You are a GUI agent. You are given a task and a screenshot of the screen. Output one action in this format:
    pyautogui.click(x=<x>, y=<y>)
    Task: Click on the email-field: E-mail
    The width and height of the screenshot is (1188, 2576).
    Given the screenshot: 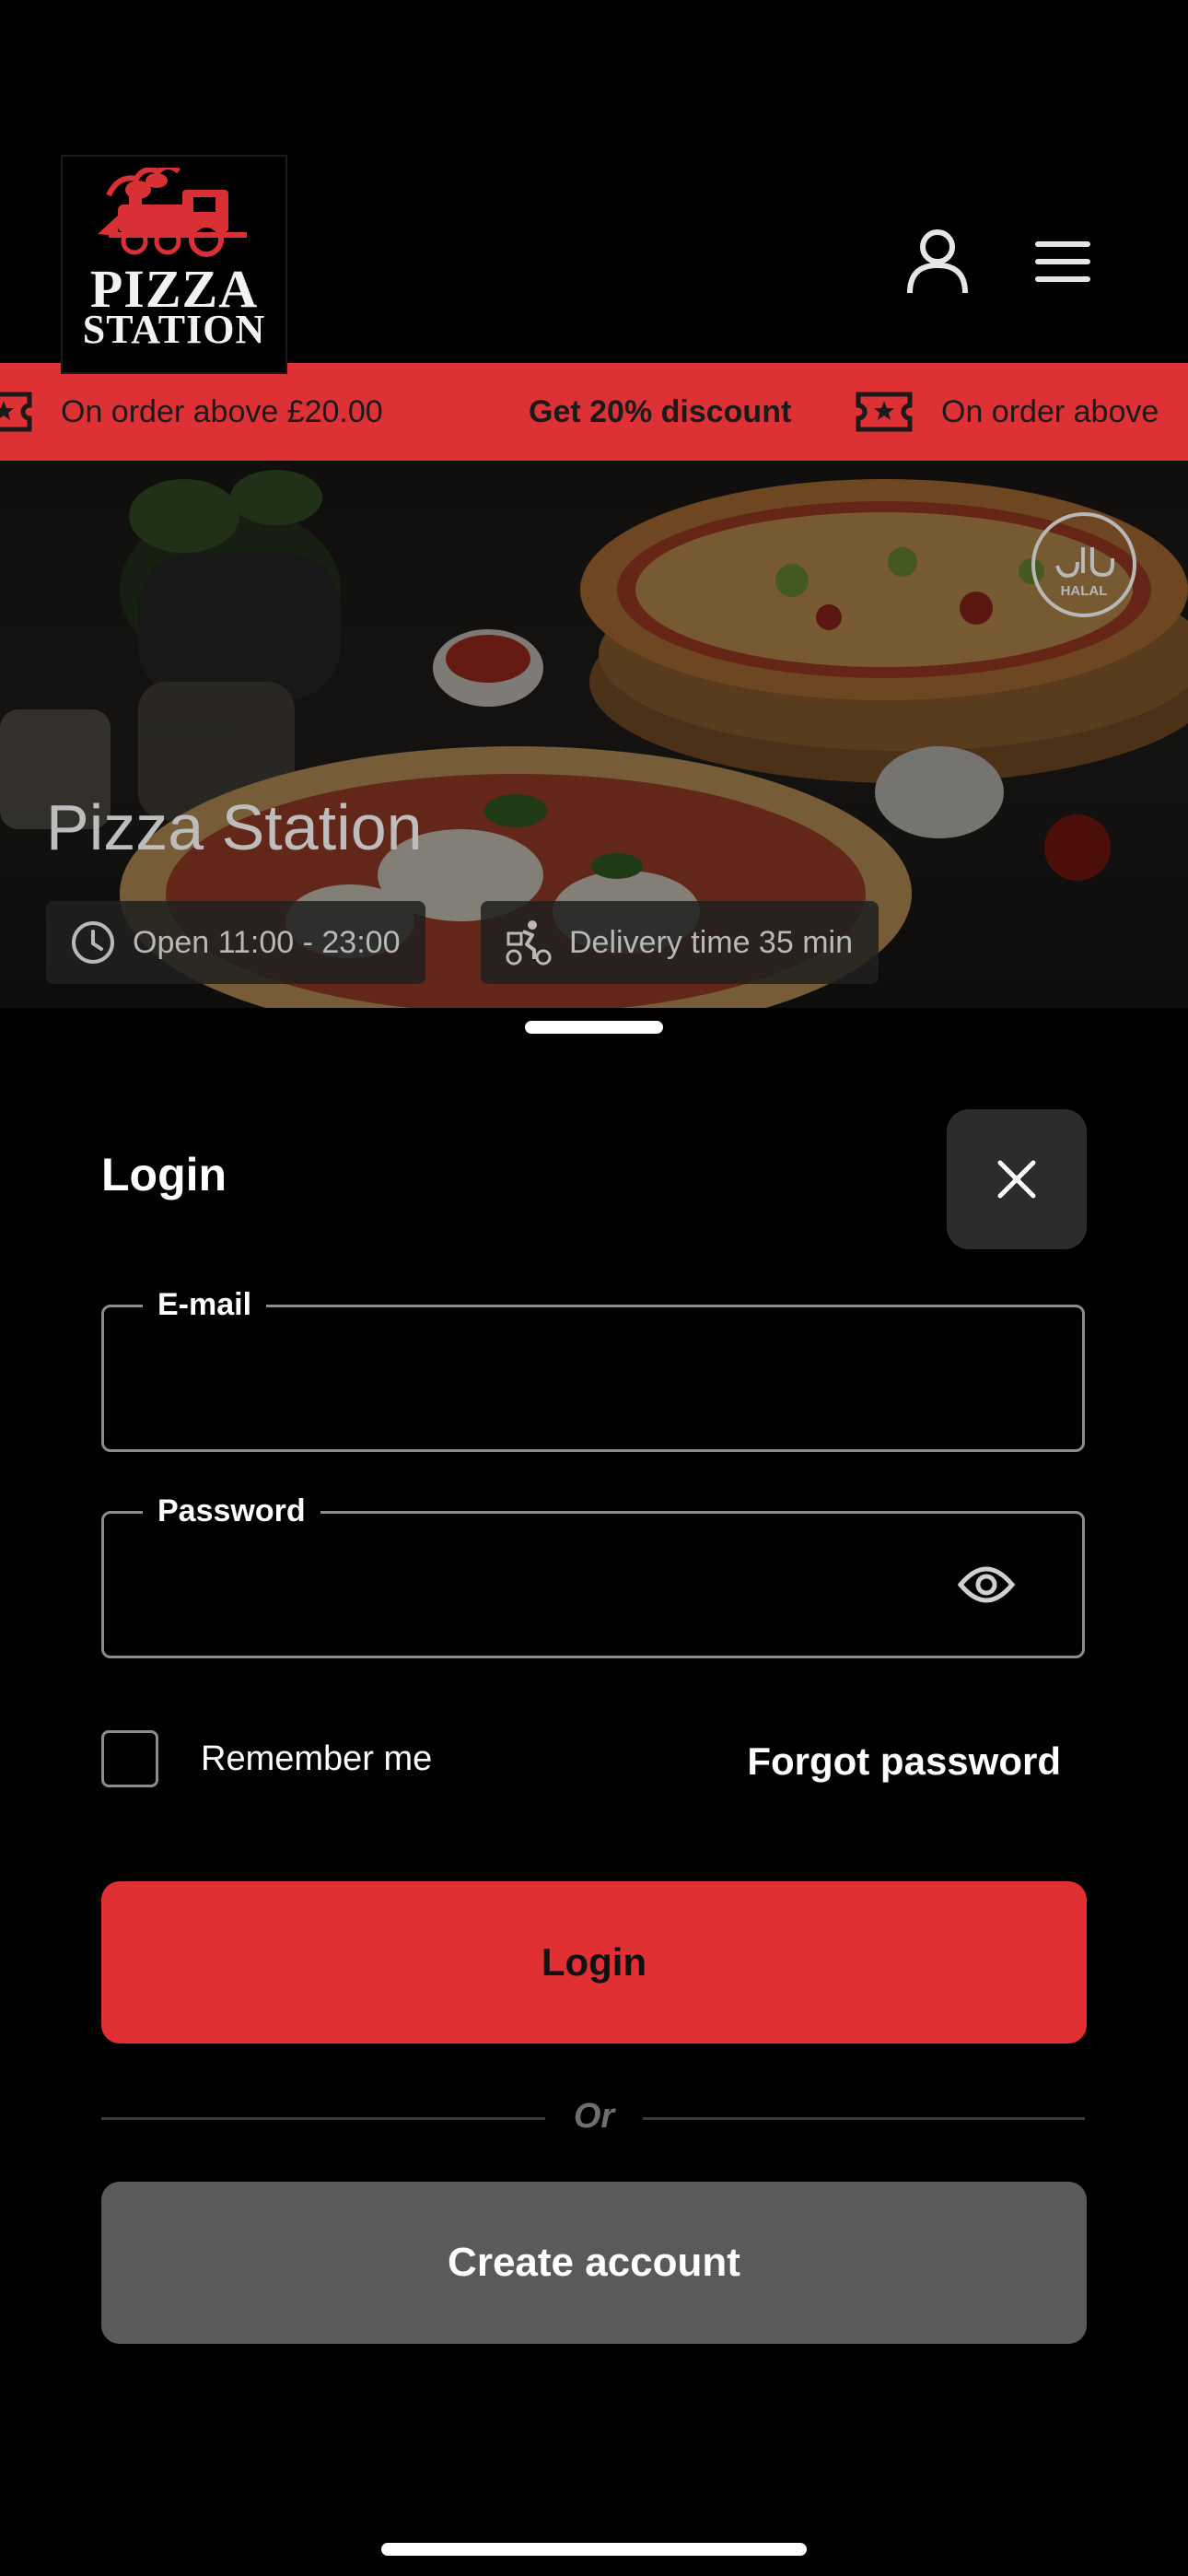 What is the action you would take?
    pyautogui.click(x=593, y=1370)
    